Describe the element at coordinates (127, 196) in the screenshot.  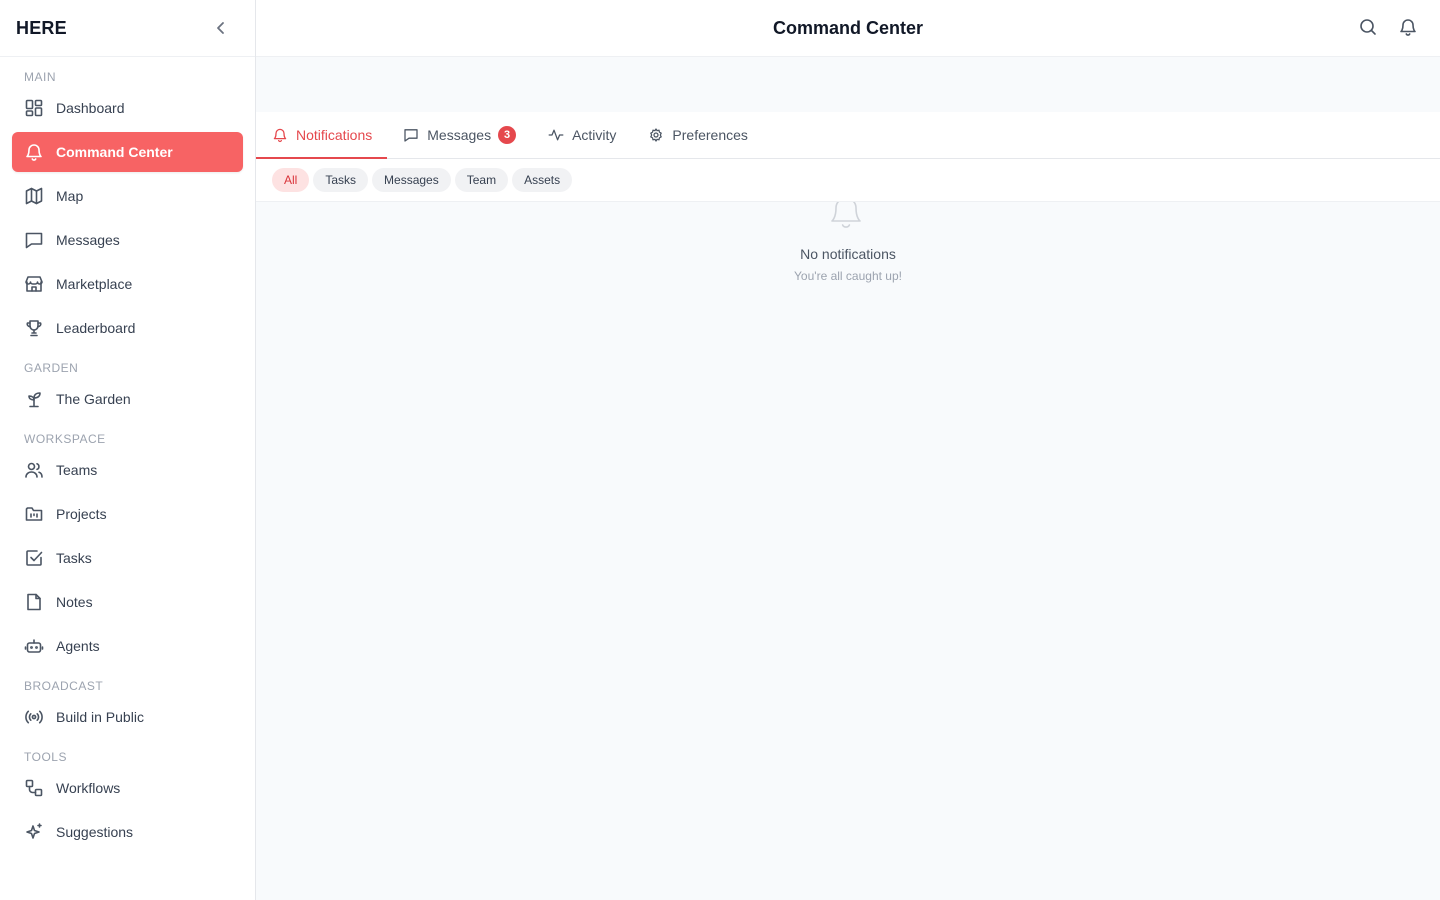
I see `sidebar-item-map: Map` at that location.